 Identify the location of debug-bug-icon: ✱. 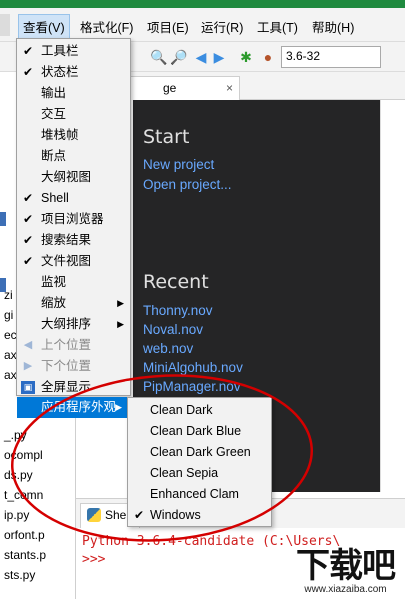
(246, 57).